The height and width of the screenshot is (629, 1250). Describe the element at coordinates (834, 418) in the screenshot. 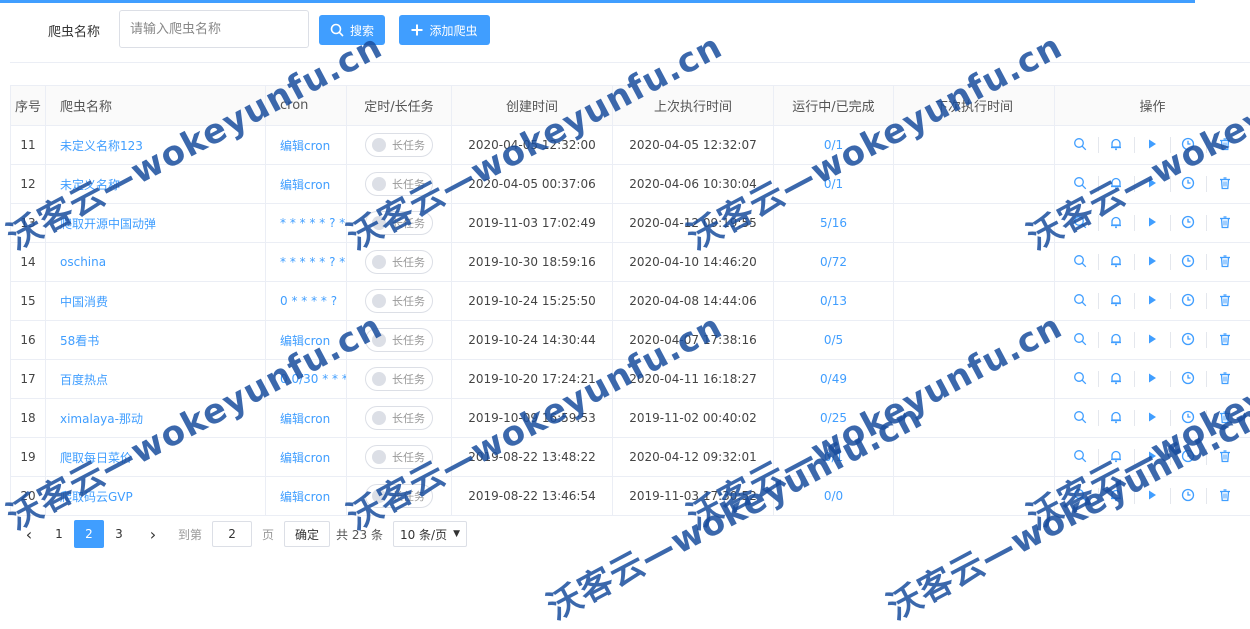

I see `progress-count-link: 0/25` at that location.